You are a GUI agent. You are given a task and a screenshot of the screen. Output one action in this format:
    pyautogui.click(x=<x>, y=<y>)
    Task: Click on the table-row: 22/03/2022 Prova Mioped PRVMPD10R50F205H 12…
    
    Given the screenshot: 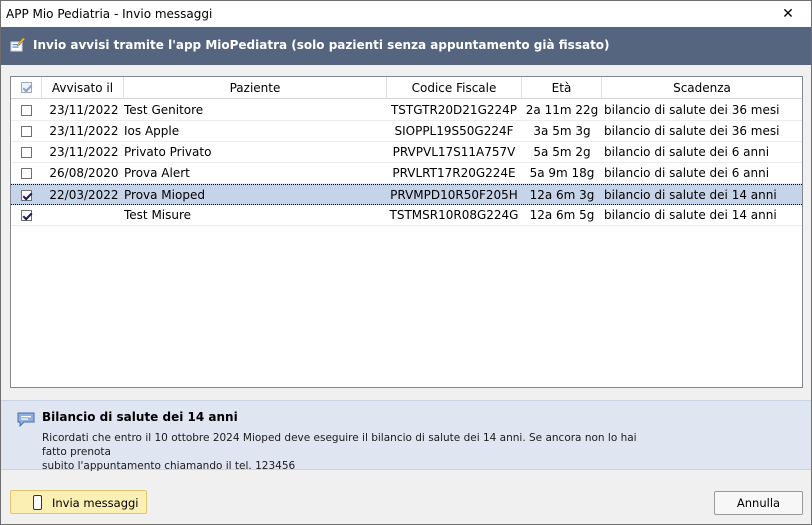 What is the action you would take?
    pyautogui.click(x=406, y=194)
    